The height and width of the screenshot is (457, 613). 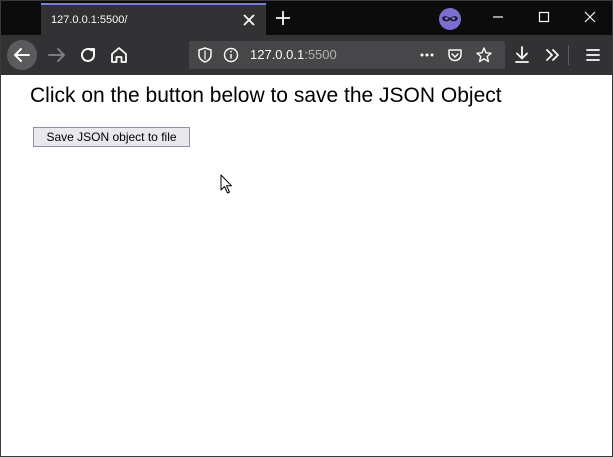 What do you see at coordinates (306, 18) in the screenshot?
I see `tab-strip: 127.0.0.1:5500/` at bounding box center [306, 18].